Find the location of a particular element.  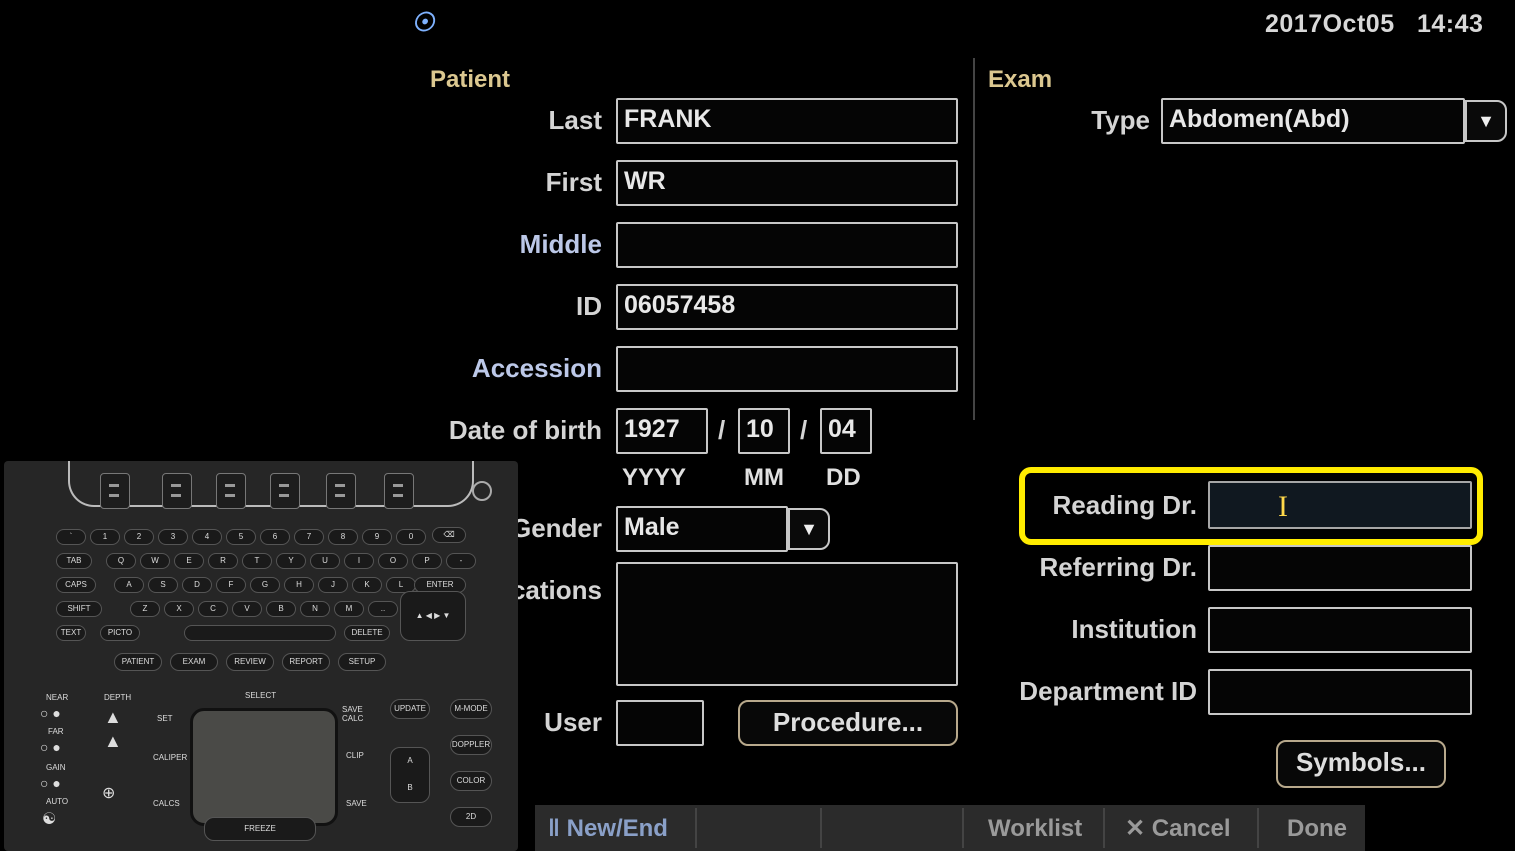

accession-label: Accession is located at coordinates (536, 368).